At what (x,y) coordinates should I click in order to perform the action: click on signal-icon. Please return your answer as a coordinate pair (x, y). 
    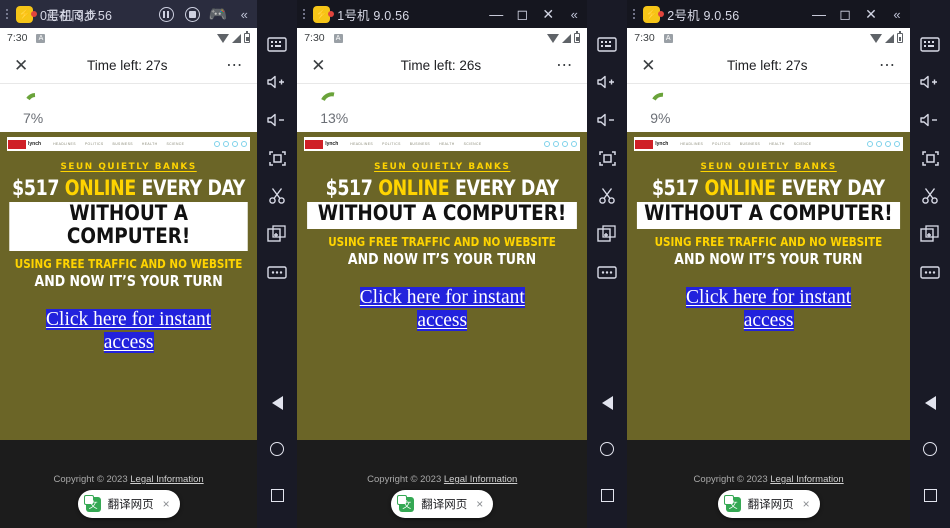
    Looking at the image, I should click on (889, 38).